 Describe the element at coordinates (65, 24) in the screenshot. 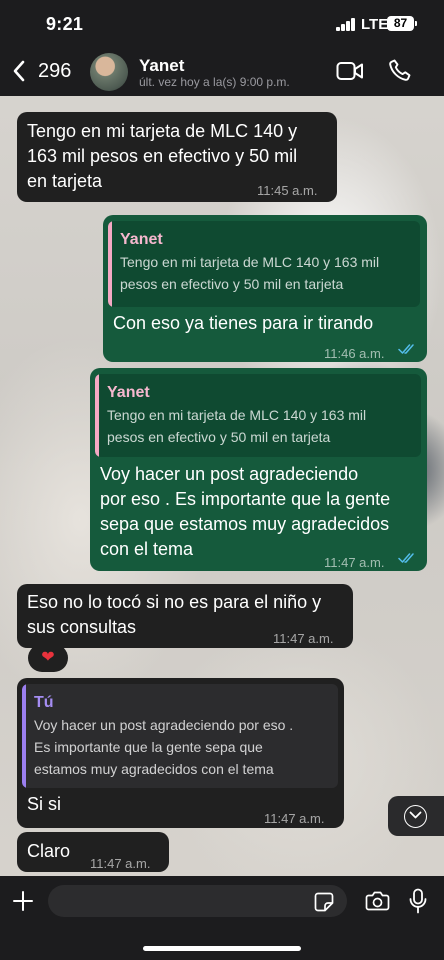

I see `status-time: 9:21` at that location.